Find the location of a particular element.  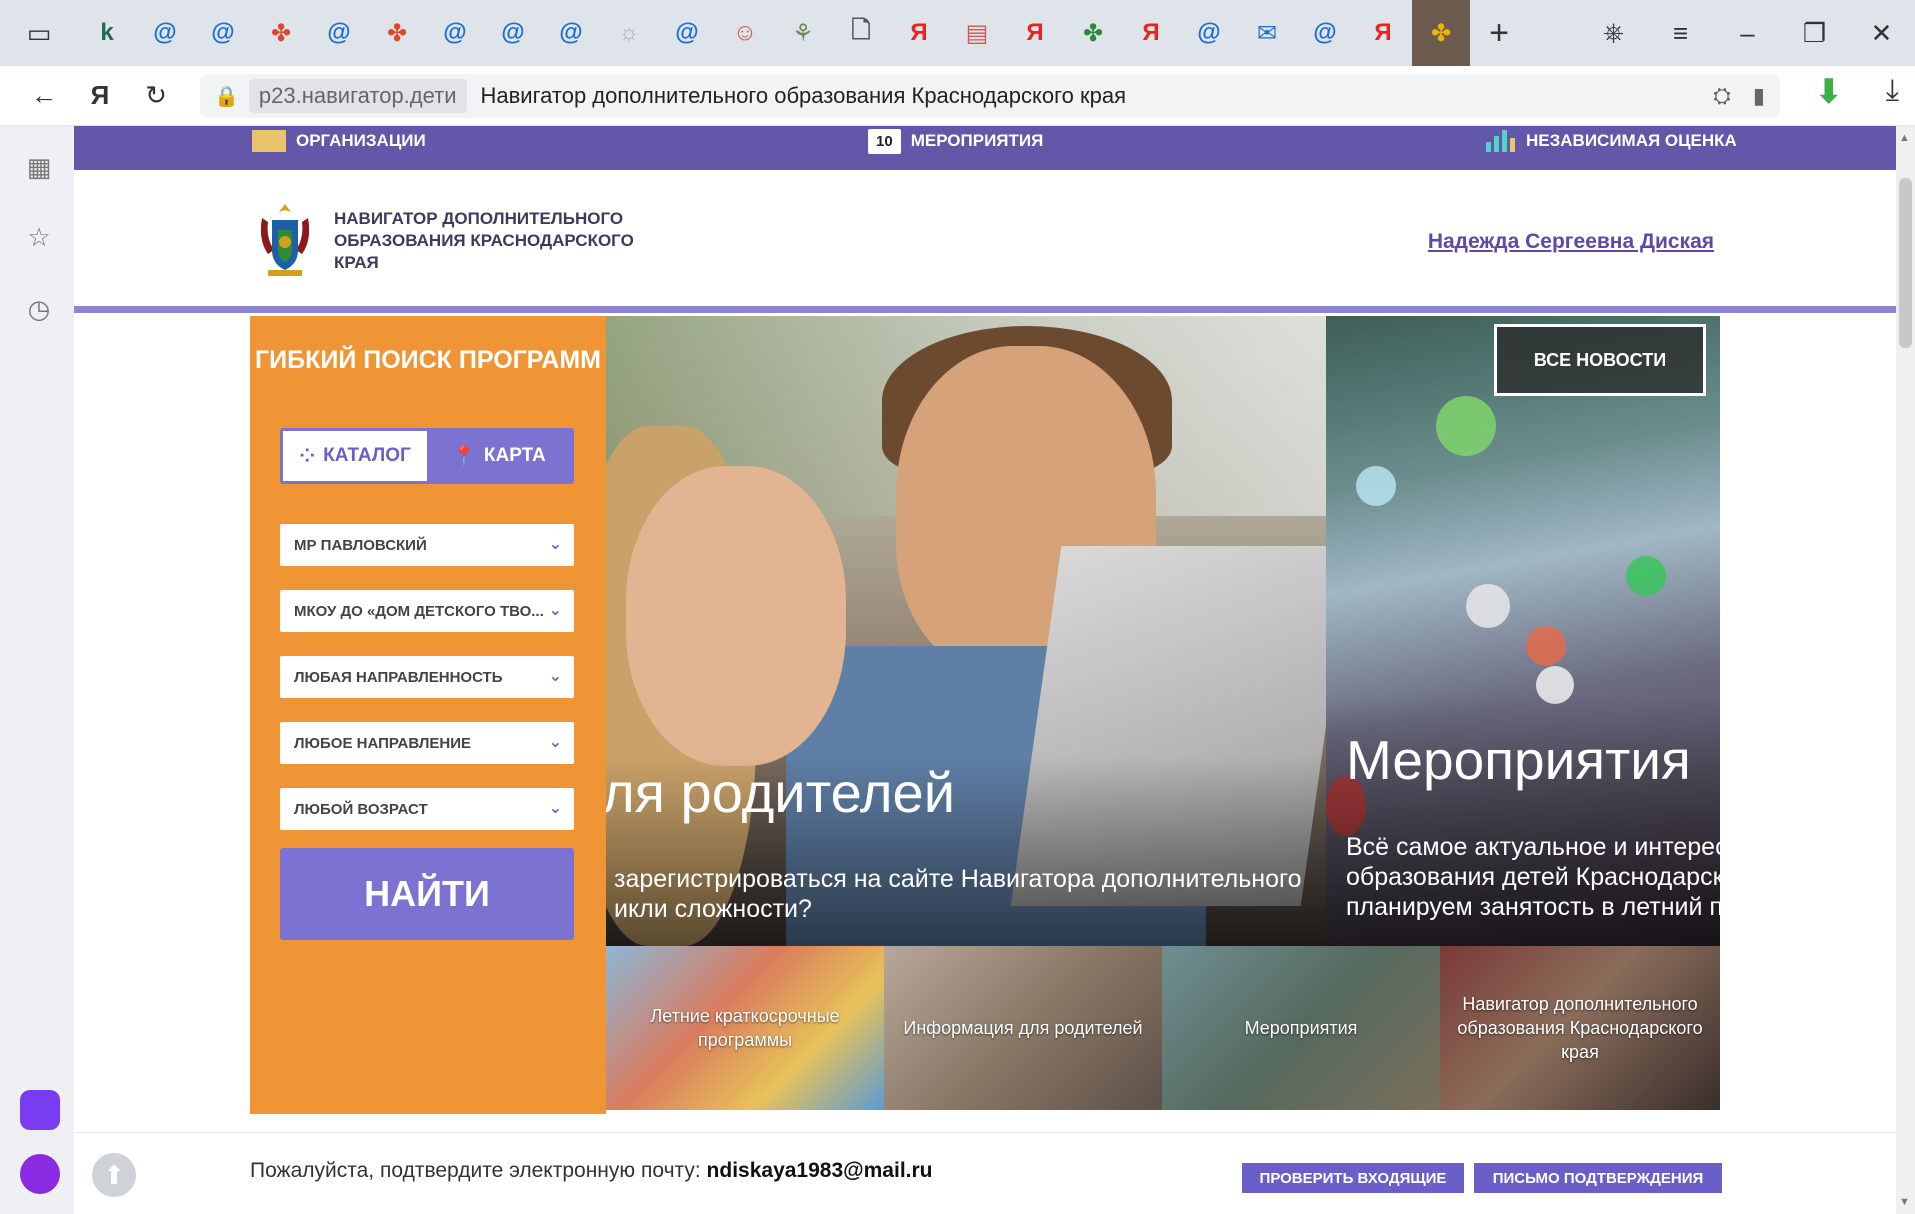

thumb-events: Мероприятия is located at coordinates (1301, 1028).